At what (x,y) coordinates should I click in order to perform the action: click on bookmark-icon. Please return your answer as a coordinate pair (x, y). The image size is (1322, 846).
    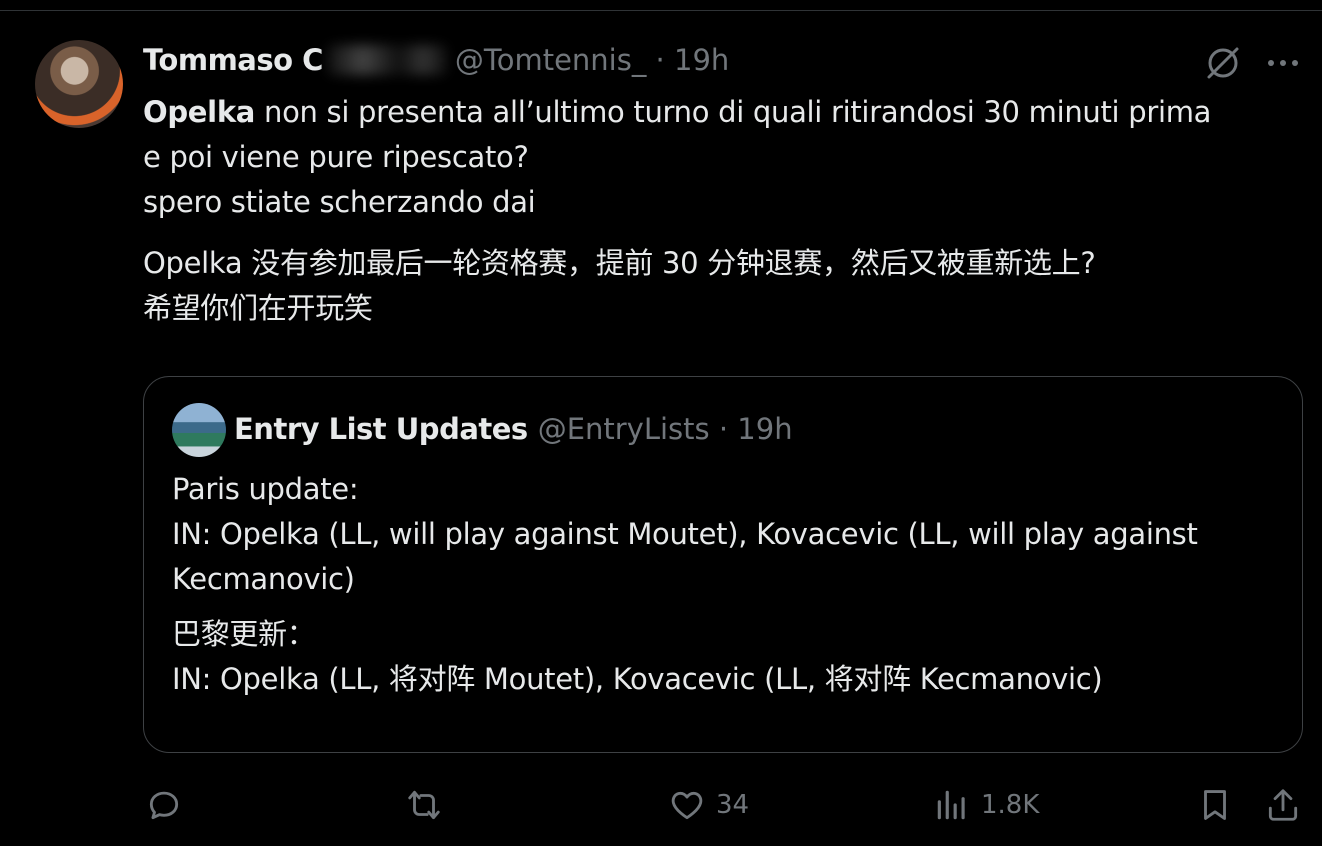
    Looking at the image, I should click on (1215, 805).